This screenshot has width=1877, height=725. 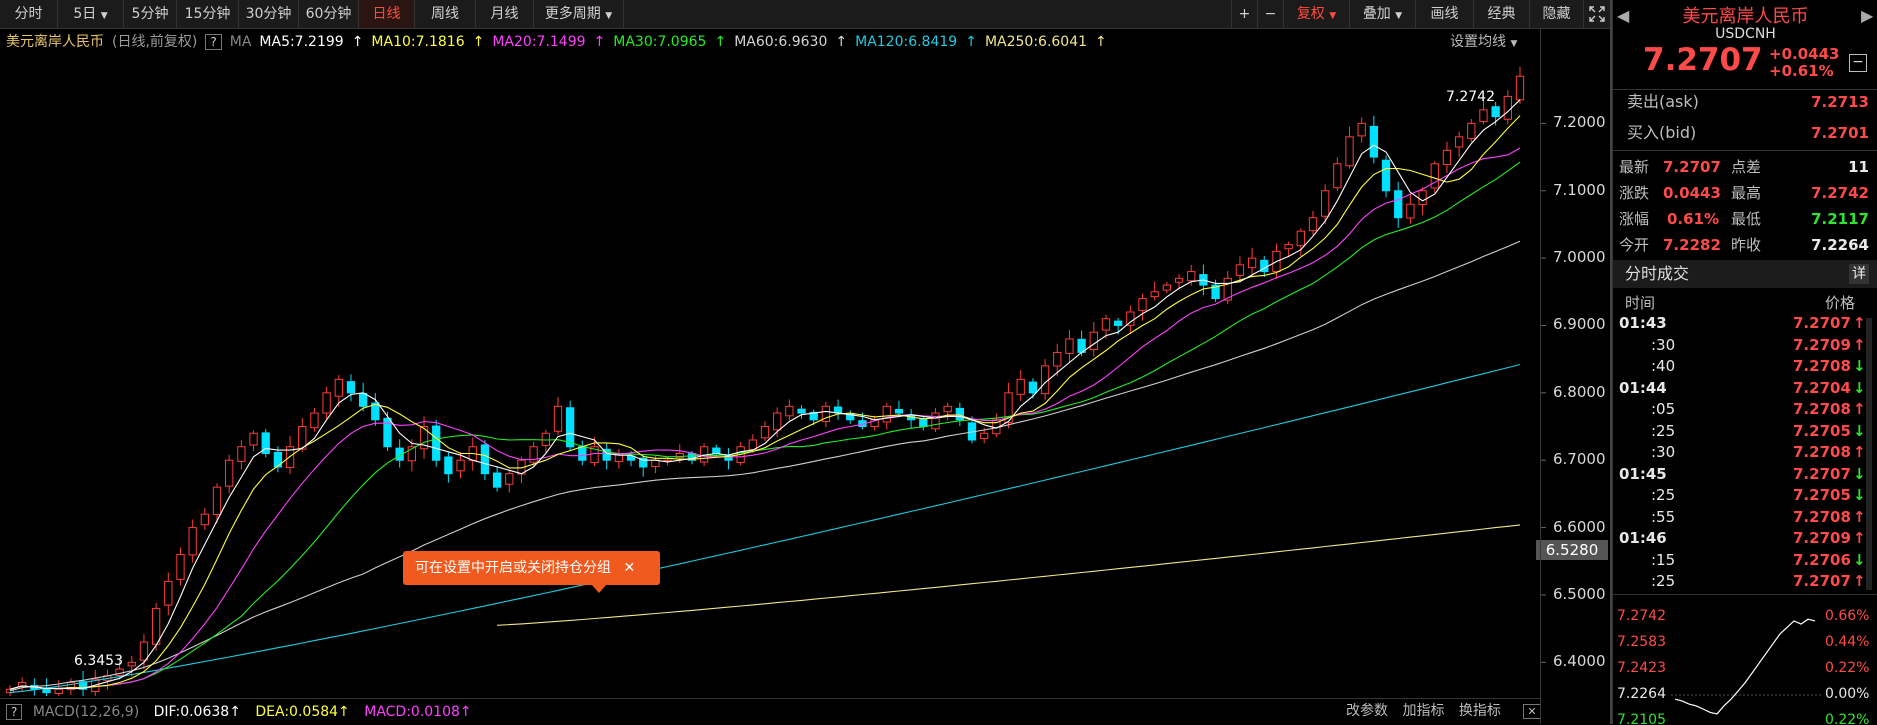 I want to click on classic-button: 经典, so click(x=1501, y=14).